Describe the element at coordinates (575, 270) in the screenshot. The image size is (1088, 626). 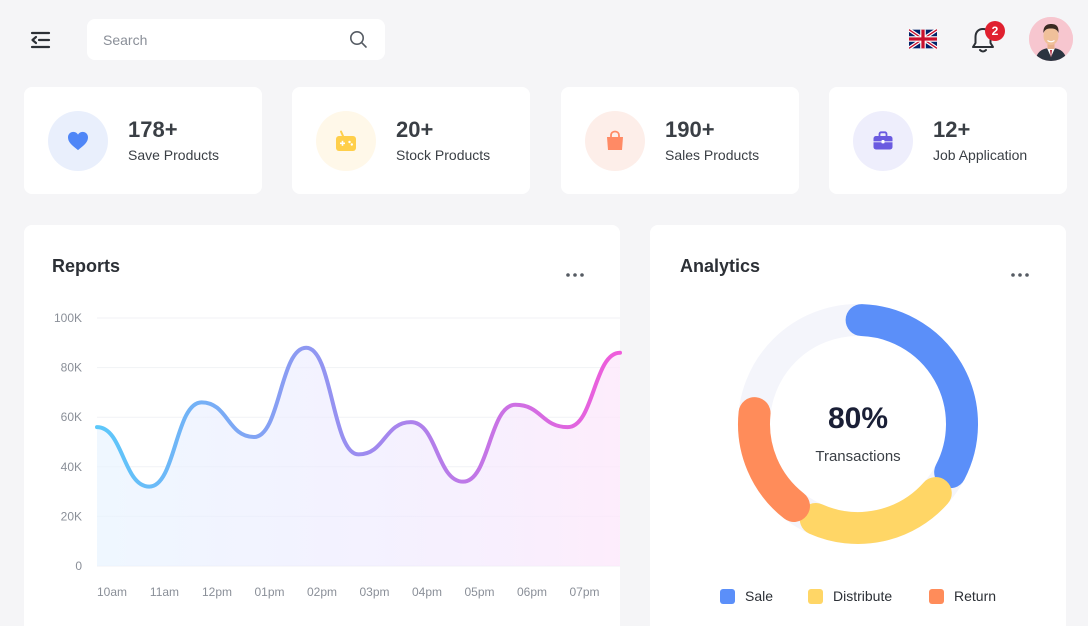
I see `reports-more-icon` at that location.